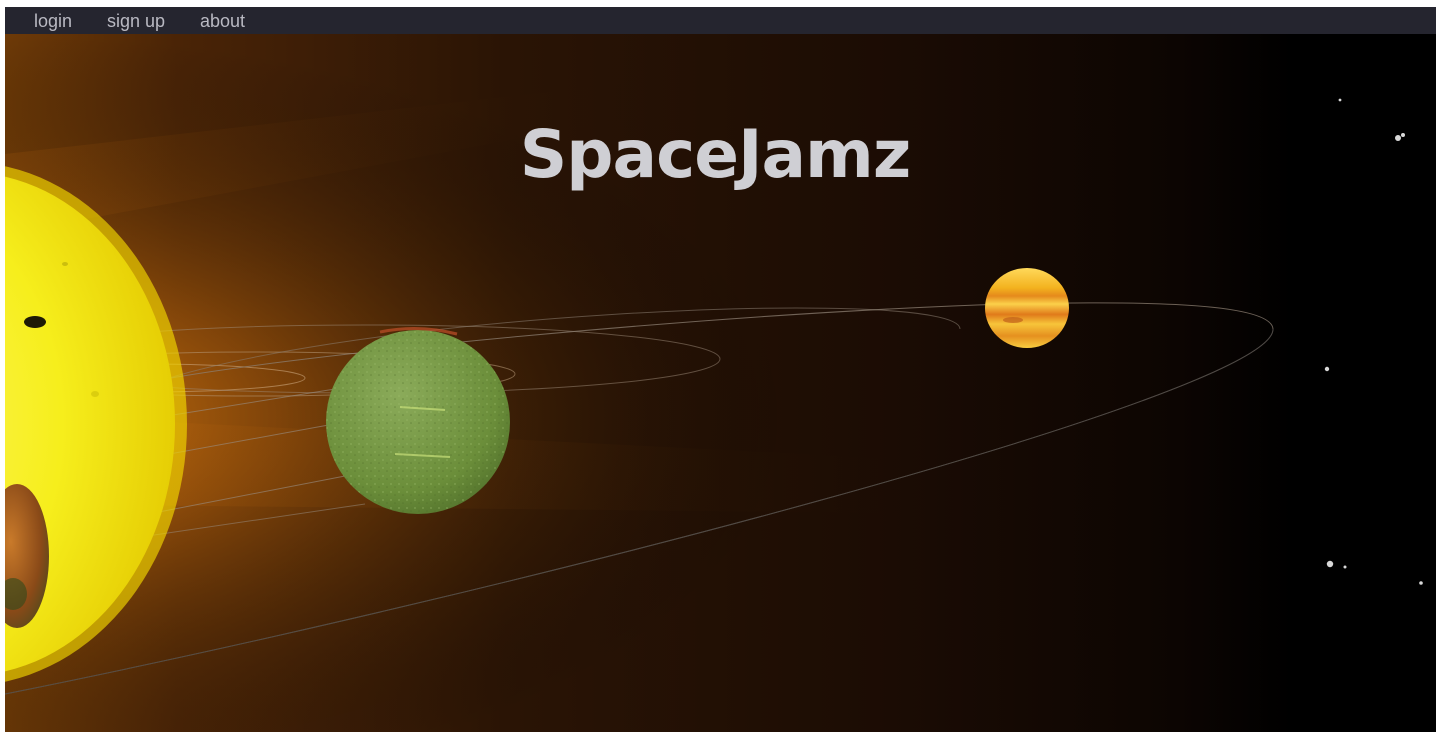 The width and height of the screenshot is (1436, 732). Describe the element at coordinates (136, 21) in the screenshot. I see `signup-link: sign up` at that location.